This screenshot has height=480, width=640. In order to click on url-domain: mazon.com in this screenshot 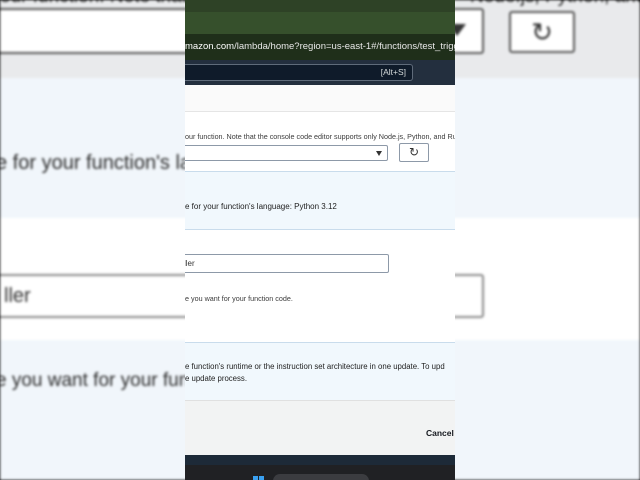, I will do `click(210, 46)`.